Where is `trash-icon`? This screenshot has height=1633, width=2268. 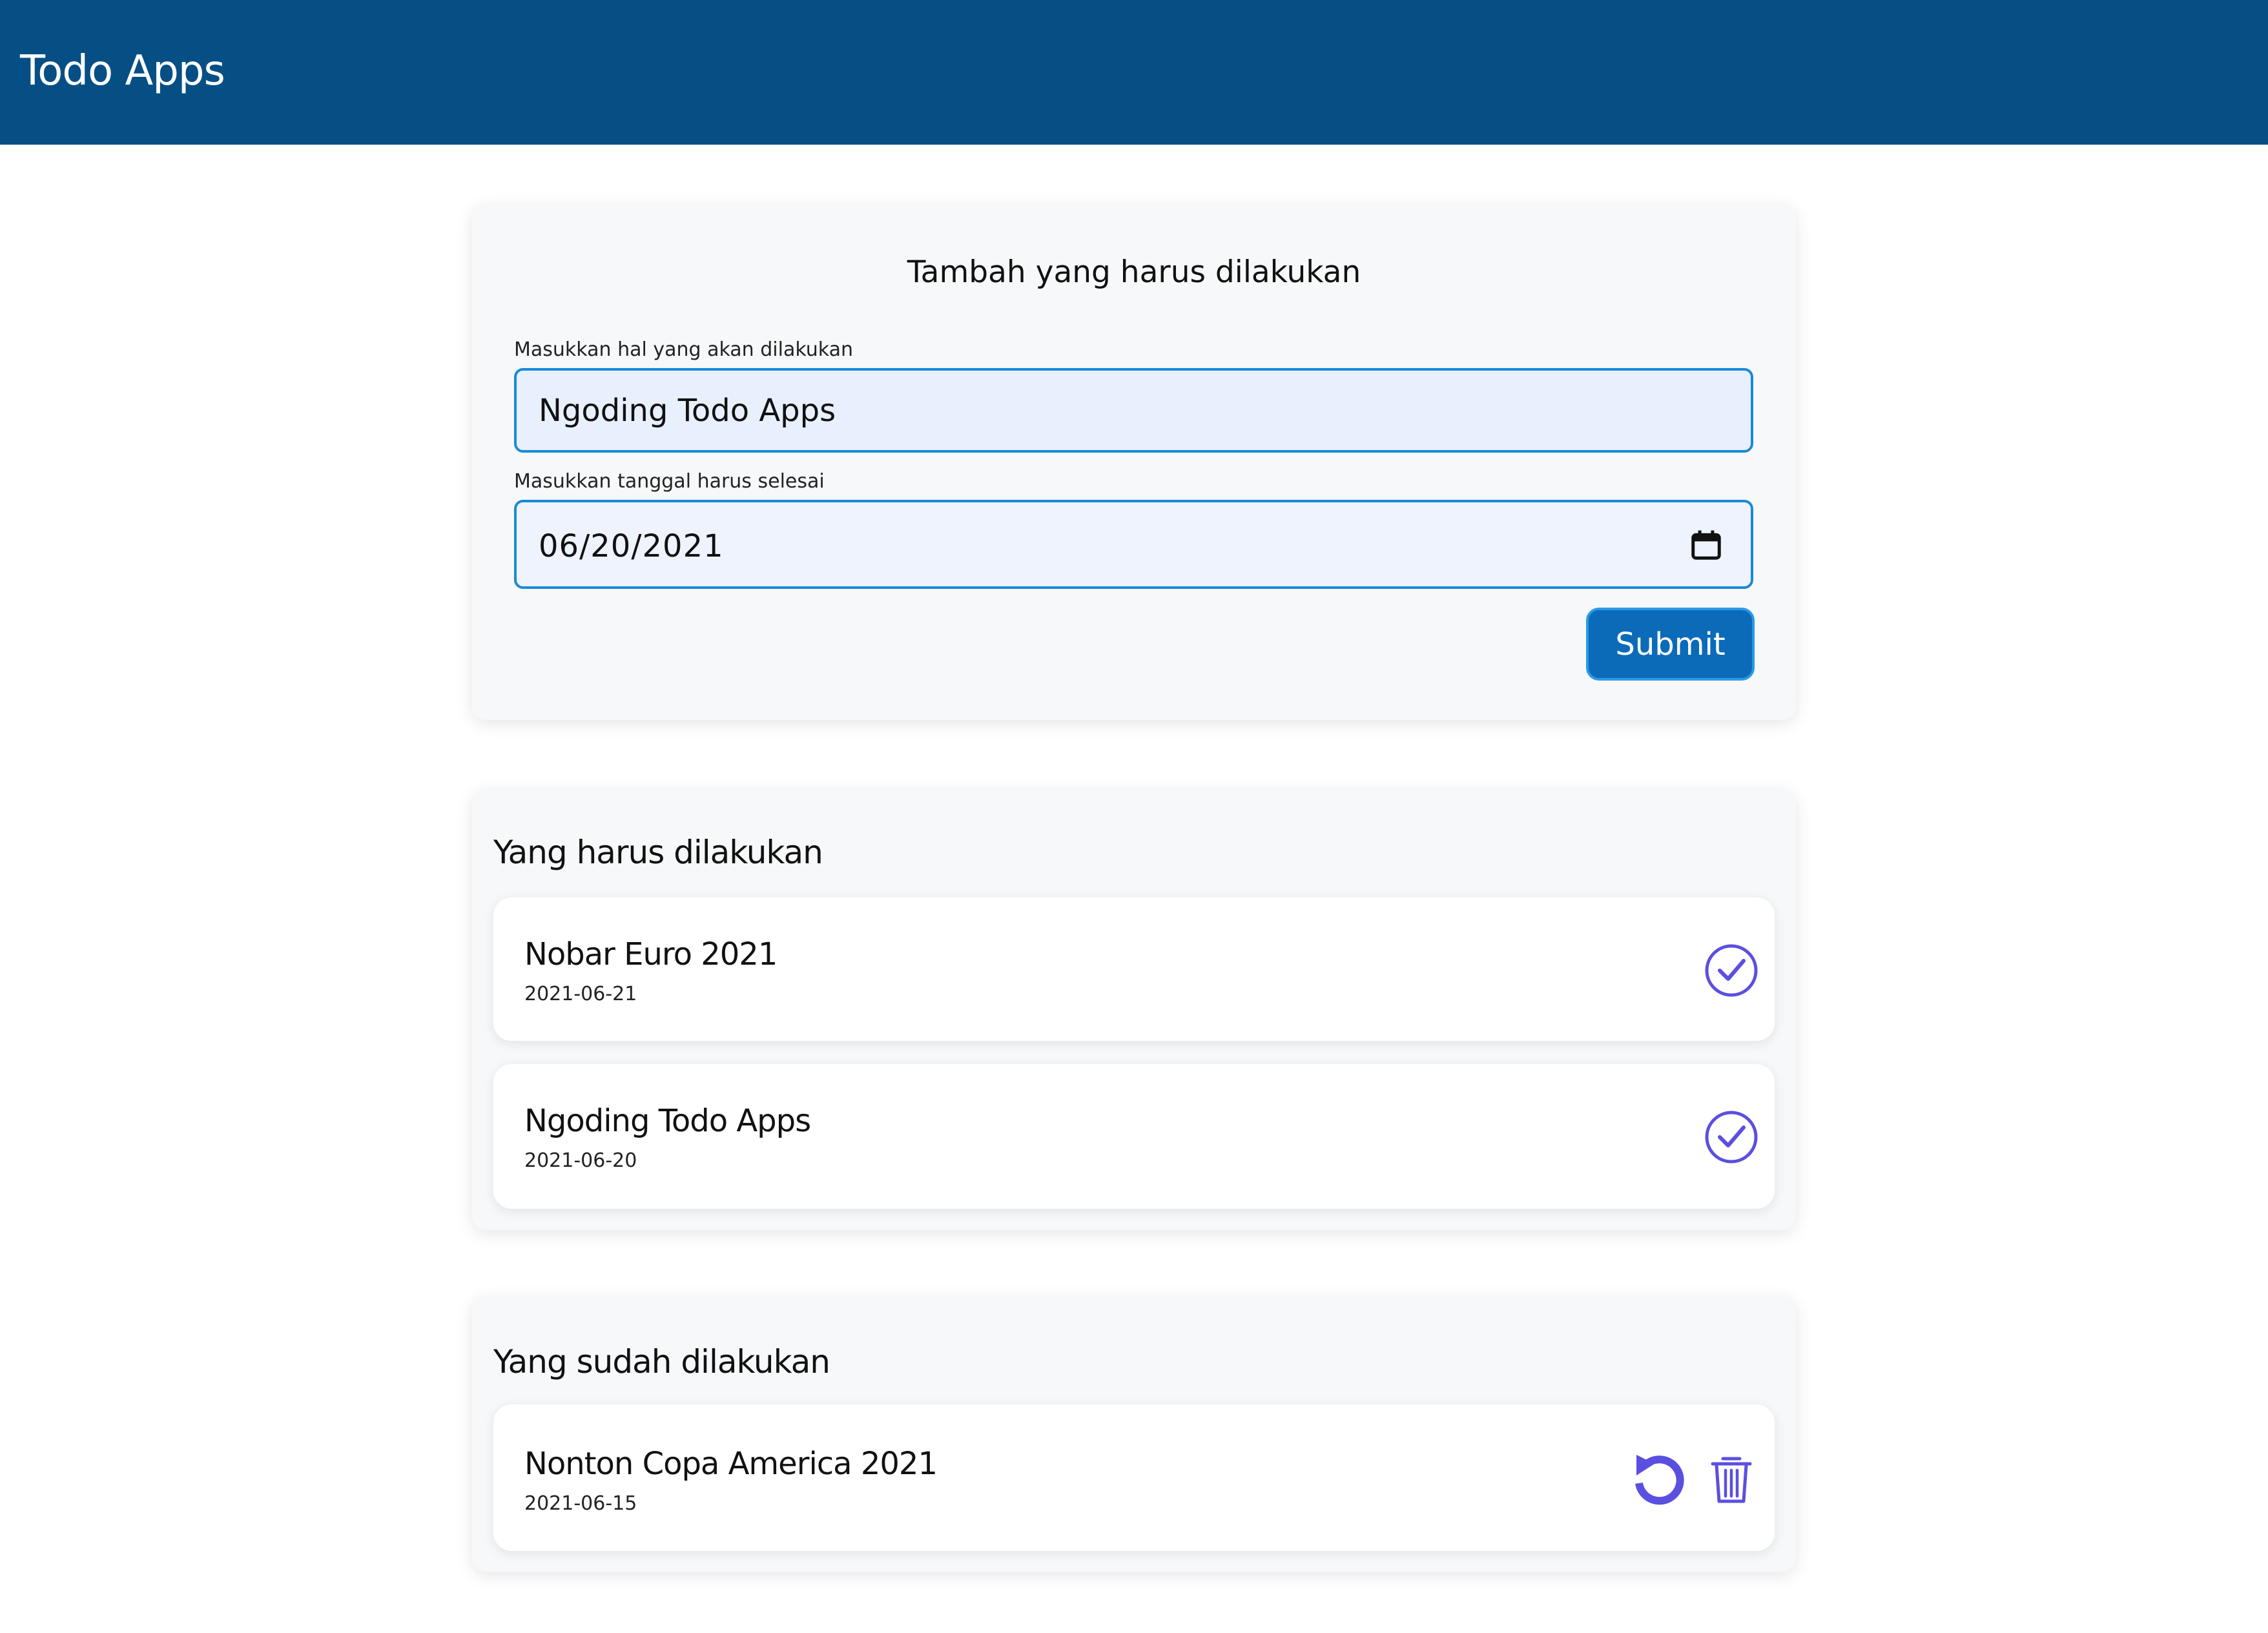 trash-icon is located at coordinates (1731, 1480).